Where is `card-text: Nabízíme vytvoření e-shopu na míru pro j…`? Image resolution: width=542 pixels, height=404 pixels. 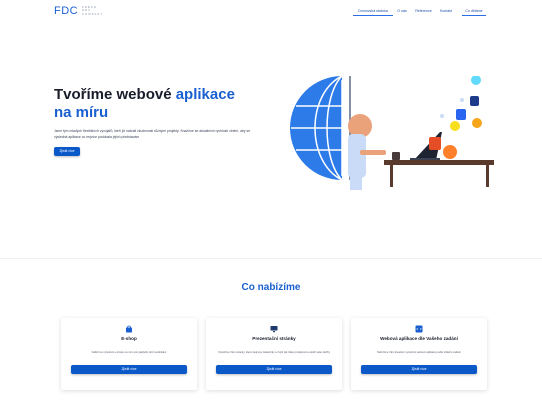
card-text: Nabízíme vytvoření e-shopu na míru pro j… is located at coordinates (129, 352).